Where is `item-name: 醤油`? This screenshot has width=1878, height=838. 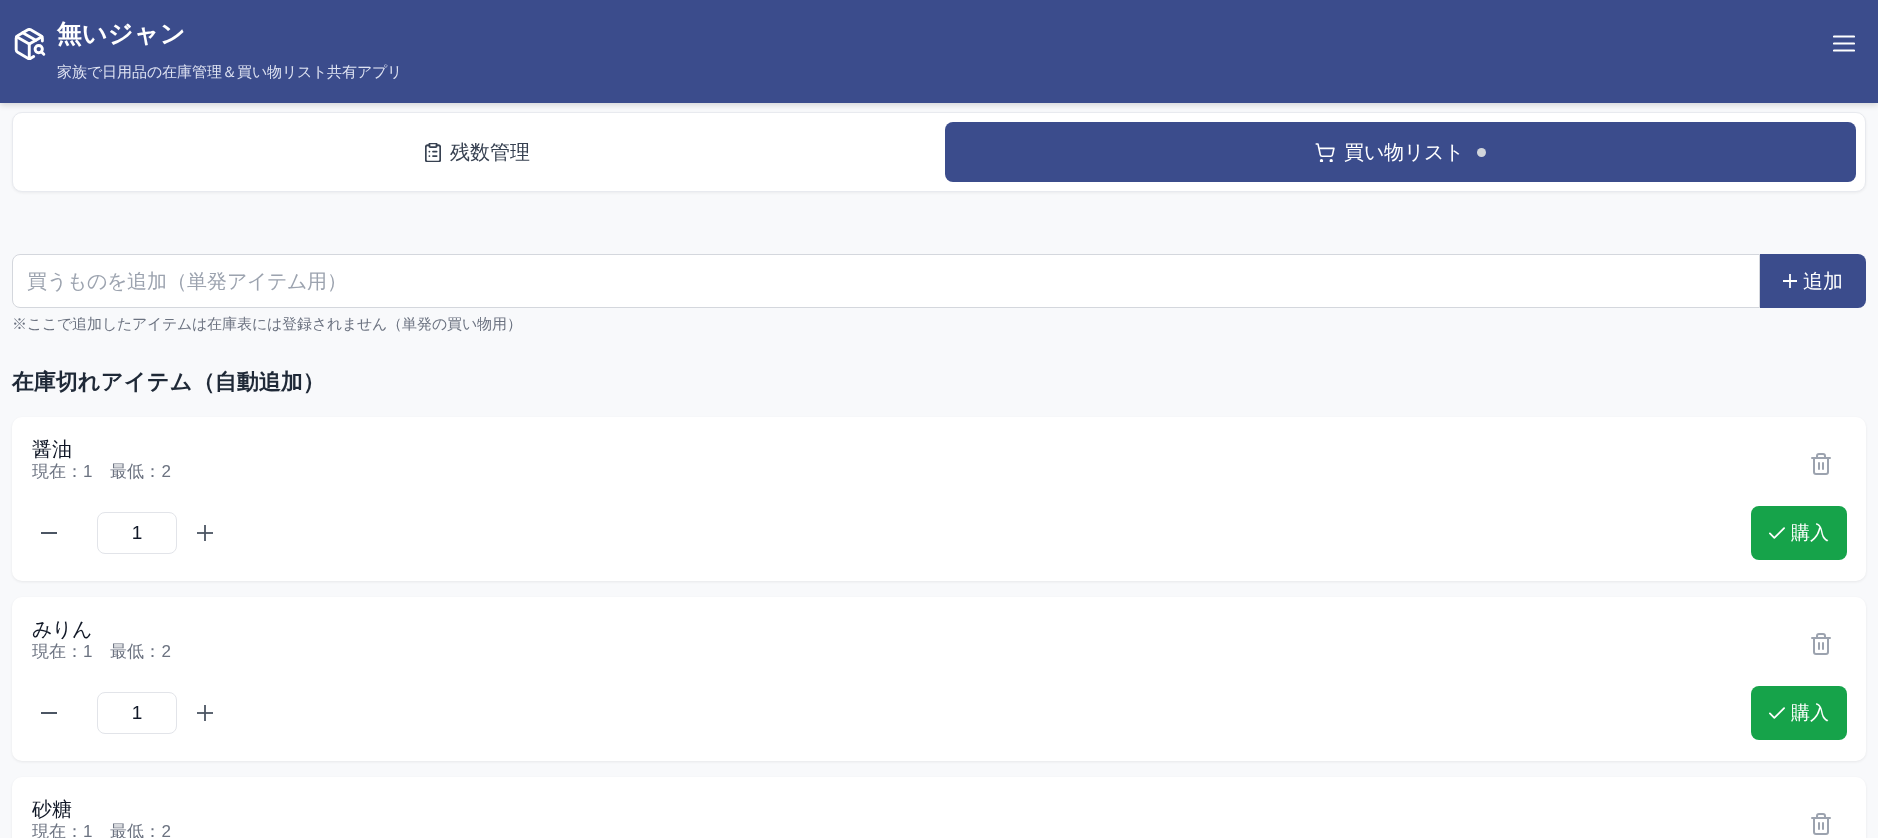
item-name: 醤油 is located at coordinates (52, 449).